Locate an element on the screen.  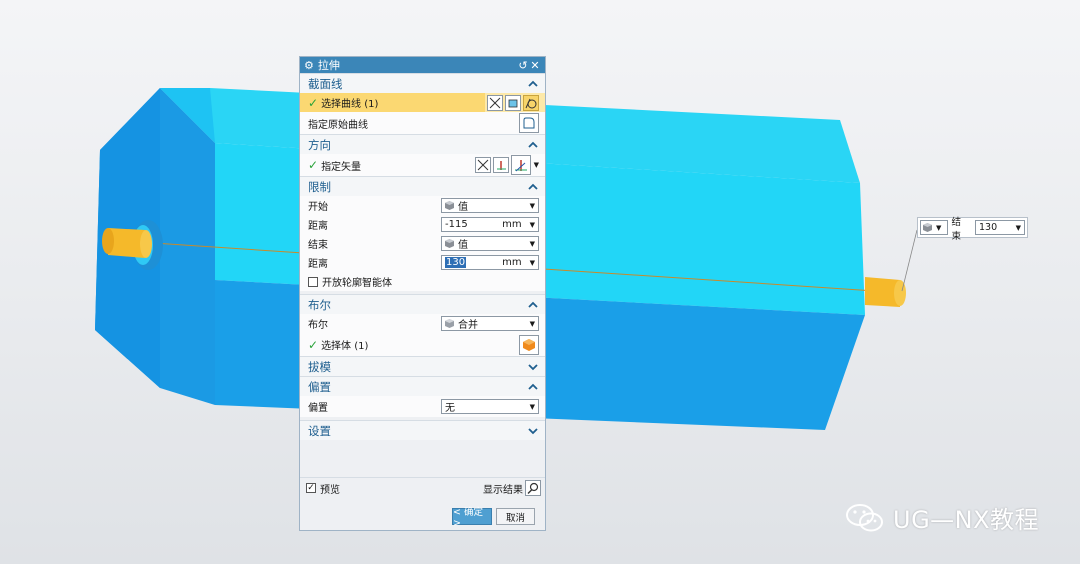
end-distance-onscreen-input: ▼ 结束 130 ▼ is located at coordinates (972, 229).